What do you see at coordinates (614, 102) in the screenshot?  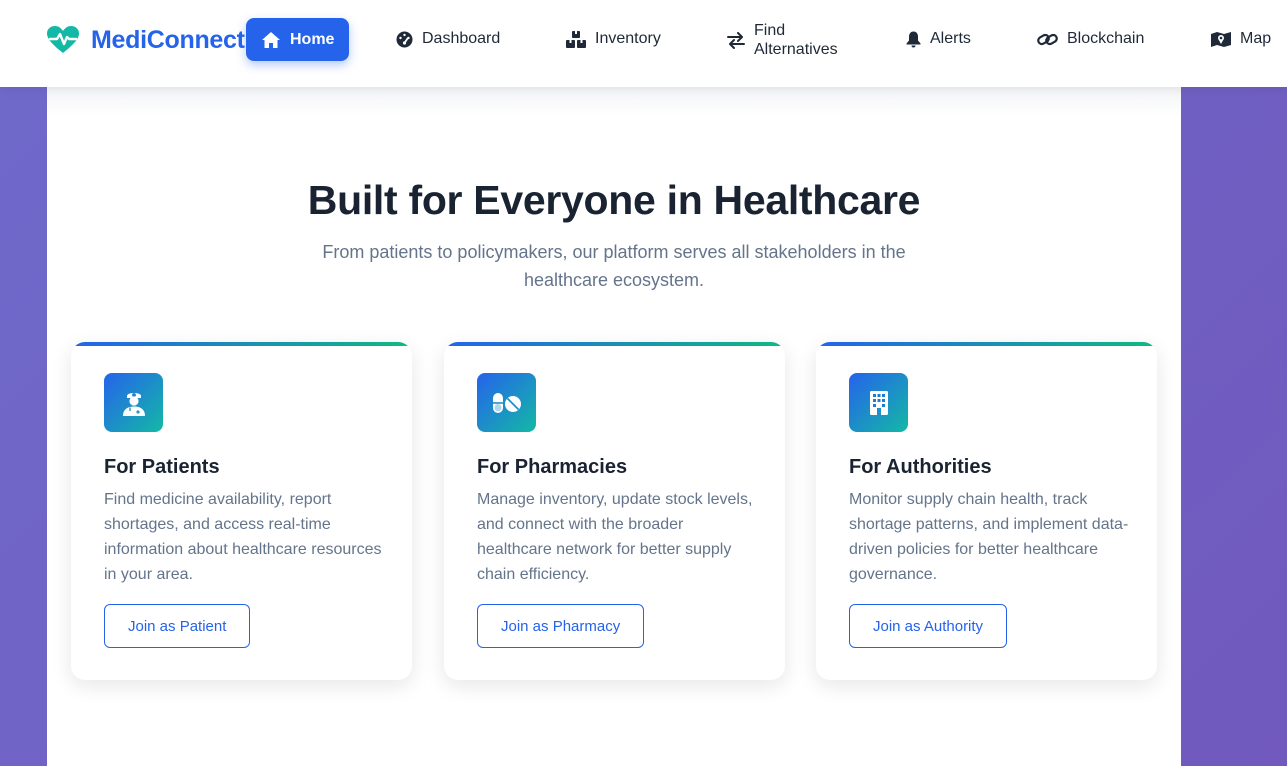 I see `panel-top-fade` at bounding box center [614, 102].